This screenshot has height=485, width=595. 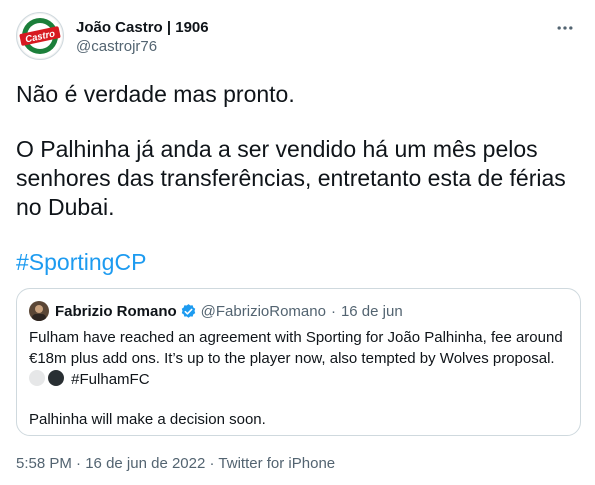 I want to click on verified-badge-icon, so click(x=188, y=310).